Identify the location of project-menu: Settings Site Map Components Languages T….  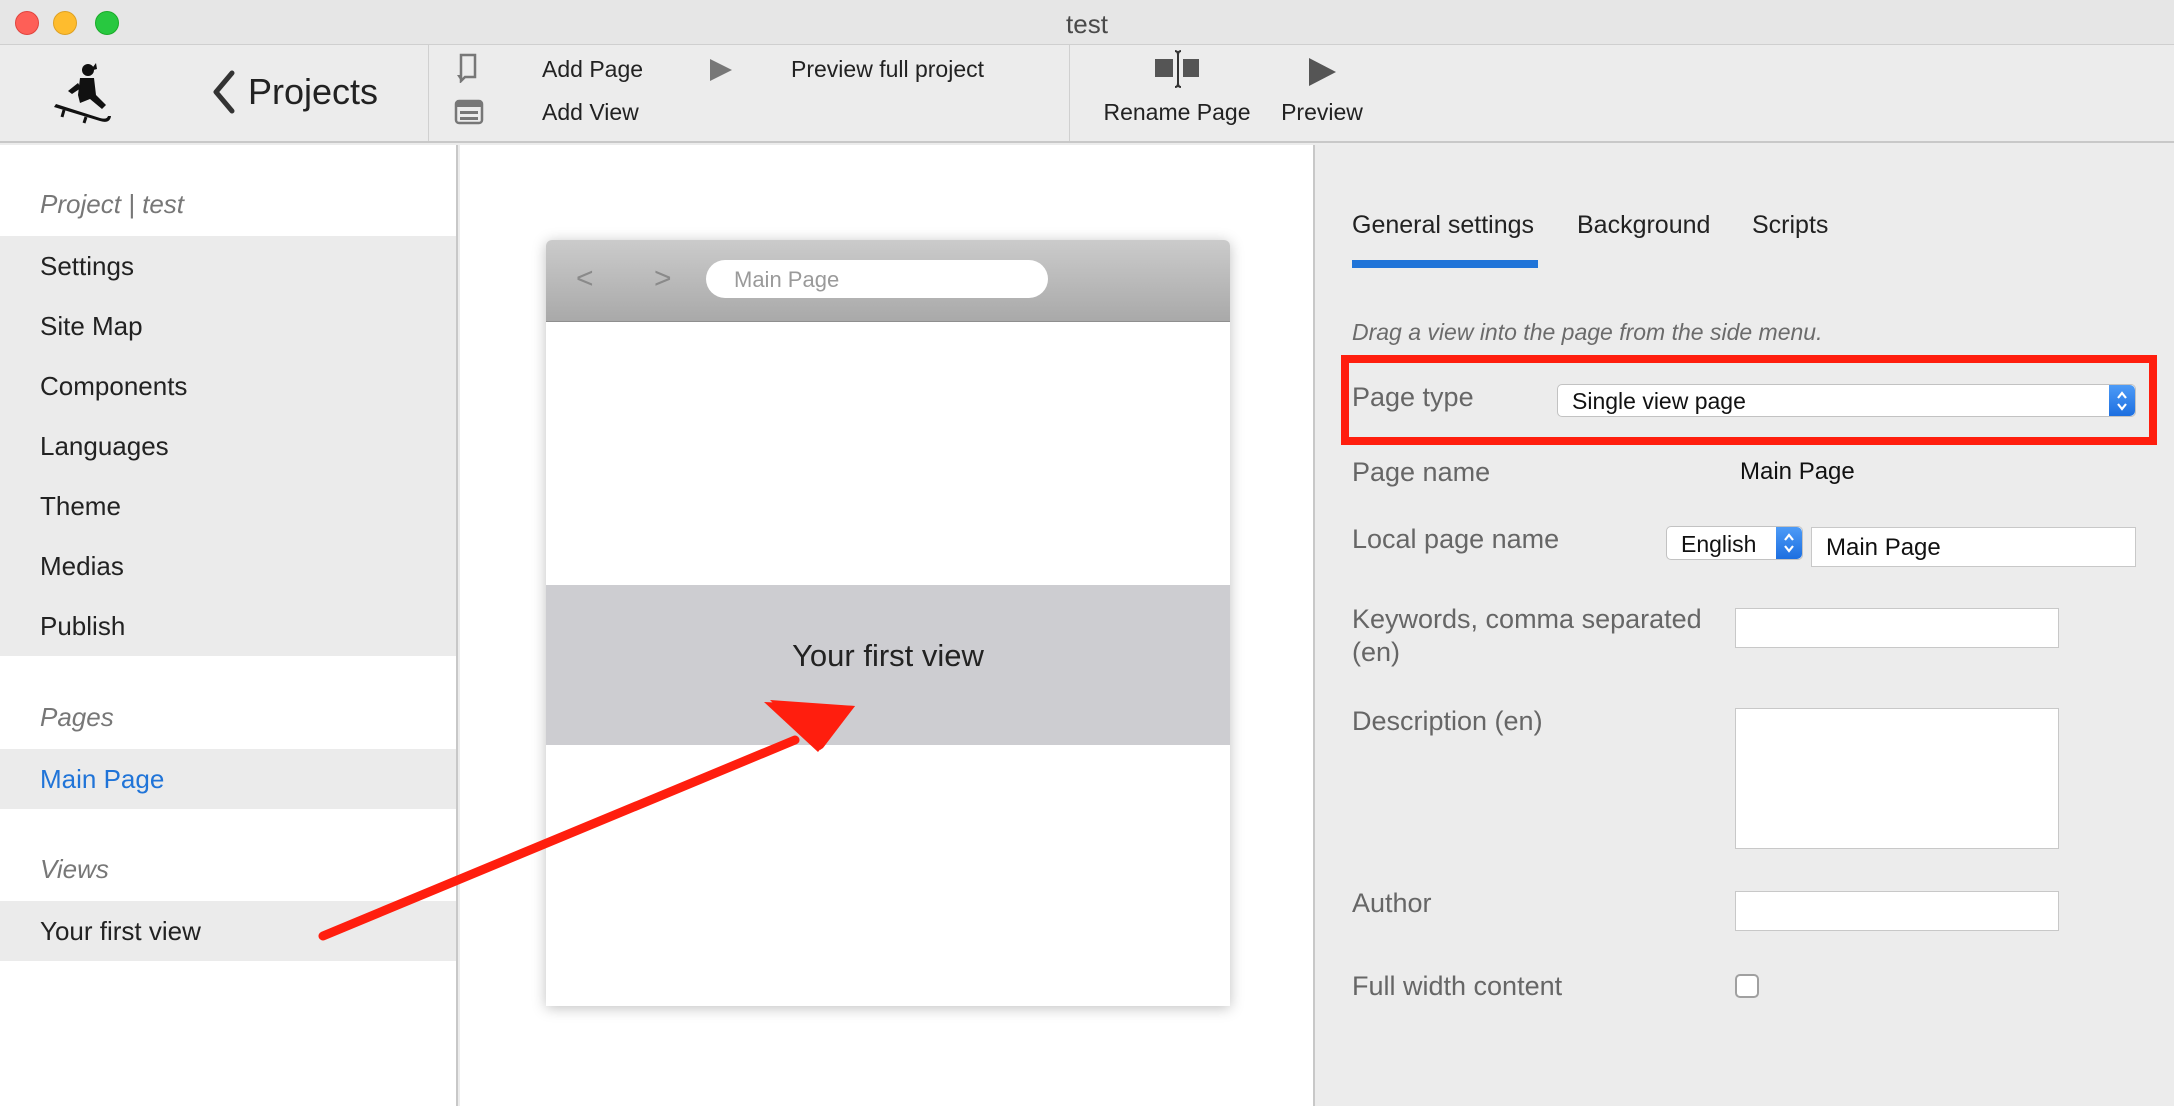
(228, 446).